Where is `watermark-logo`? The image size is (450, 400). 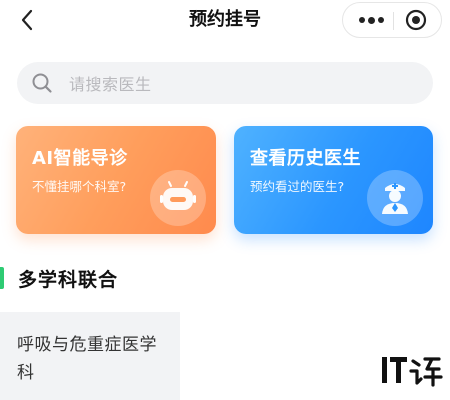 watermark-logo is located at coordinates (412, 371).